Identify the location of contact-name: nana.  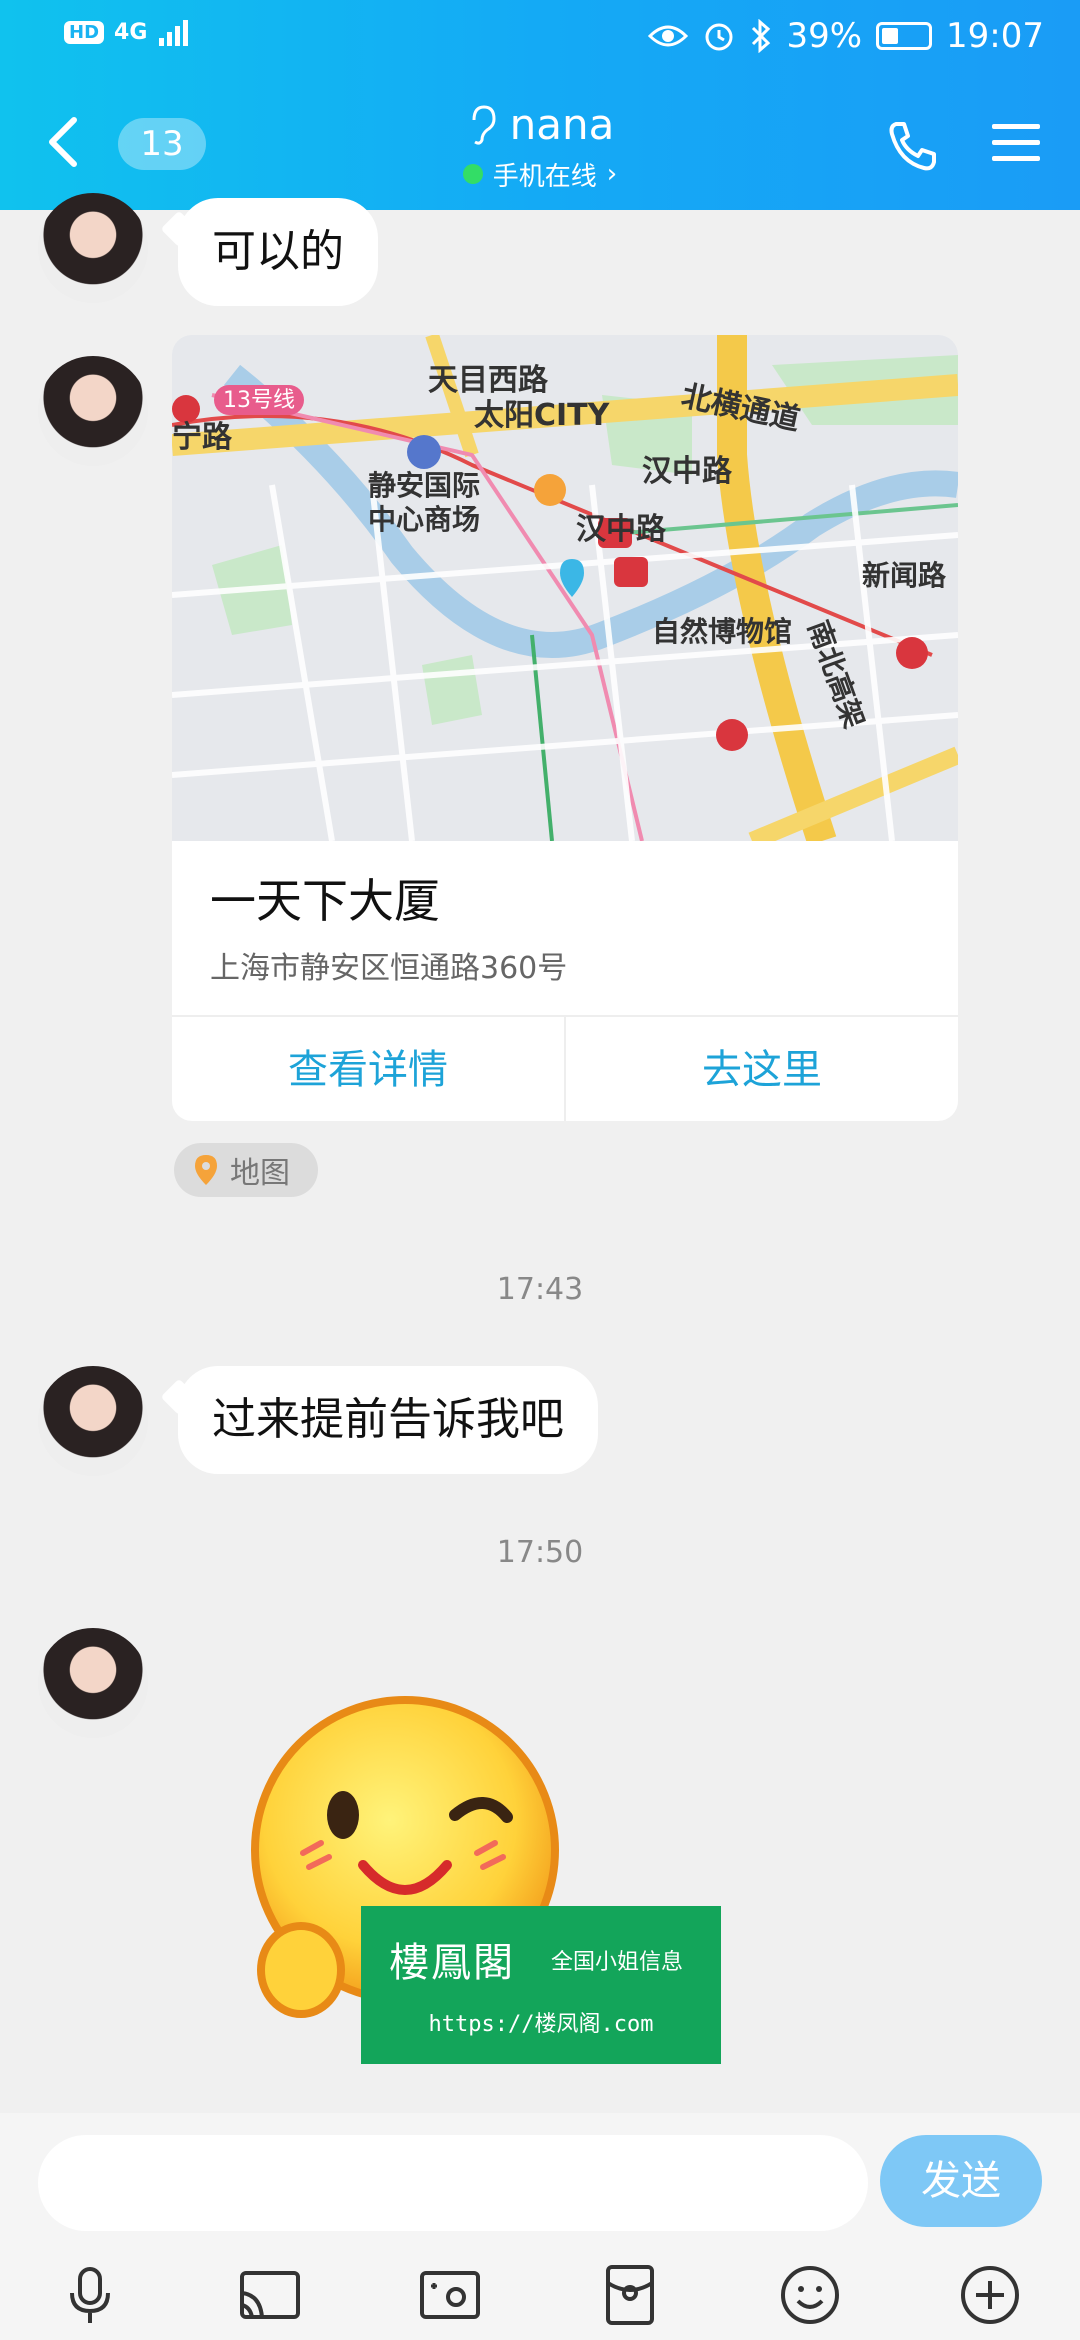
(562, 124).